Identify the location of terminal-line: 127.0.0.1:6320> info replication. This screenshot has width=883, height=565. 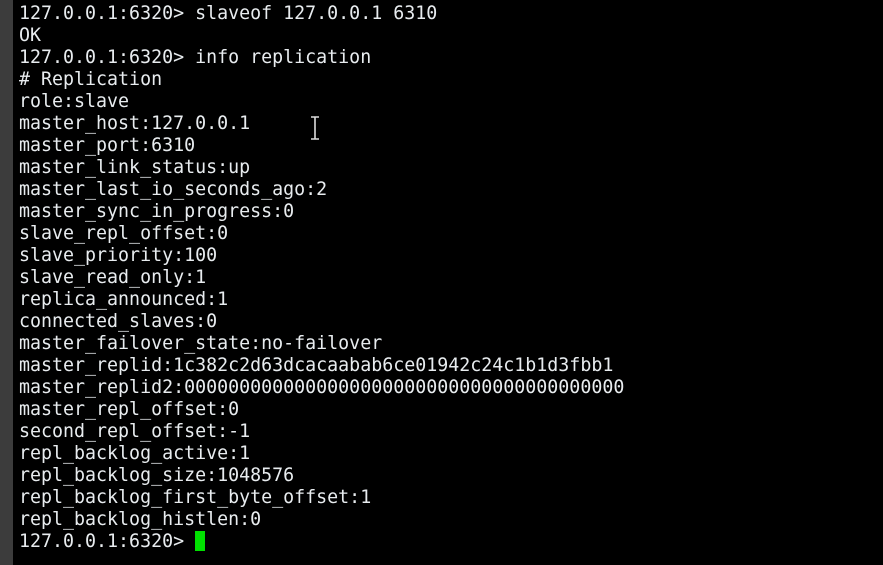
(195, 57).